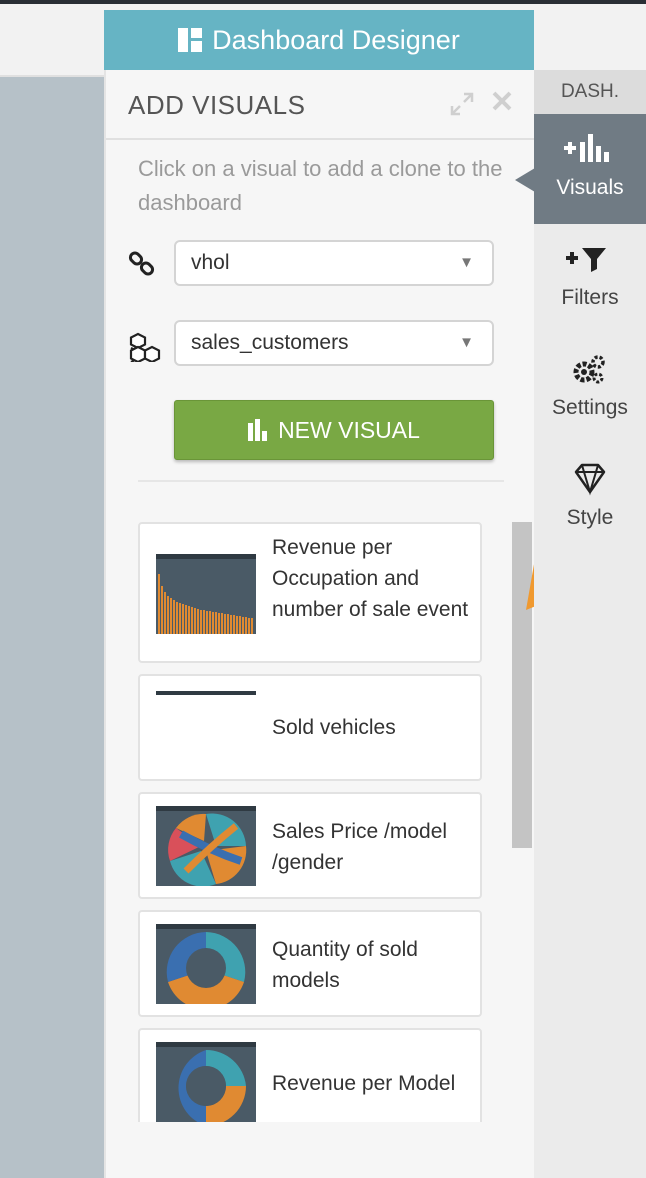  I want to click on rail-item-style: Style, so click(590, 499).